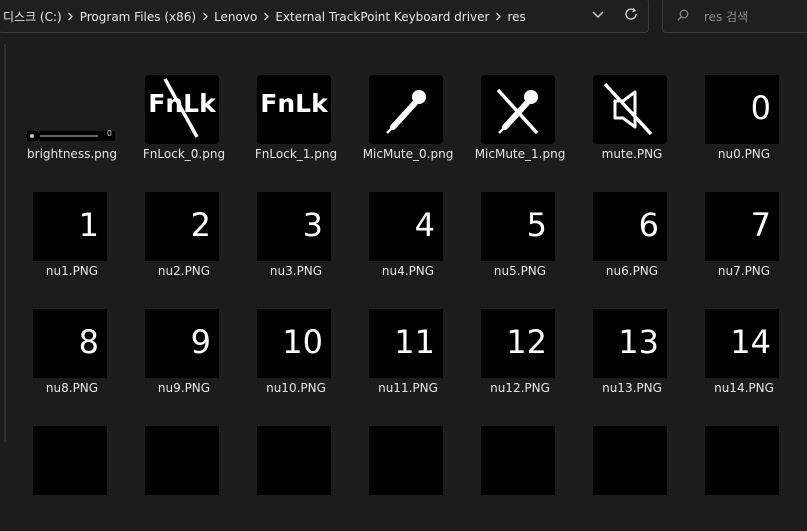  Describe the element at coordinates (302, 342) in the screenshot. I see `thumbnail-number: 10` at that location.